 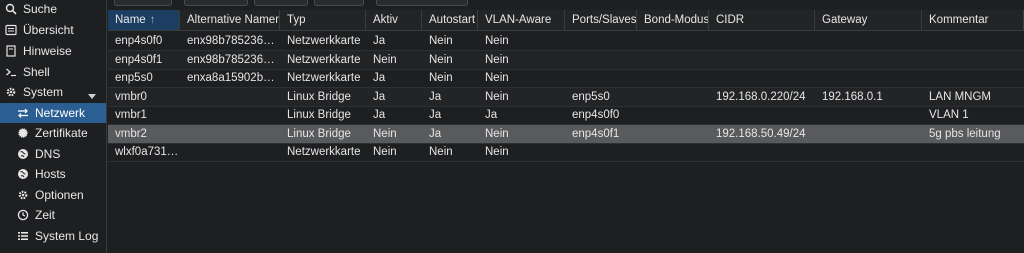 I want to click on sidebar-item-label: System, so click(x=43, y=92).